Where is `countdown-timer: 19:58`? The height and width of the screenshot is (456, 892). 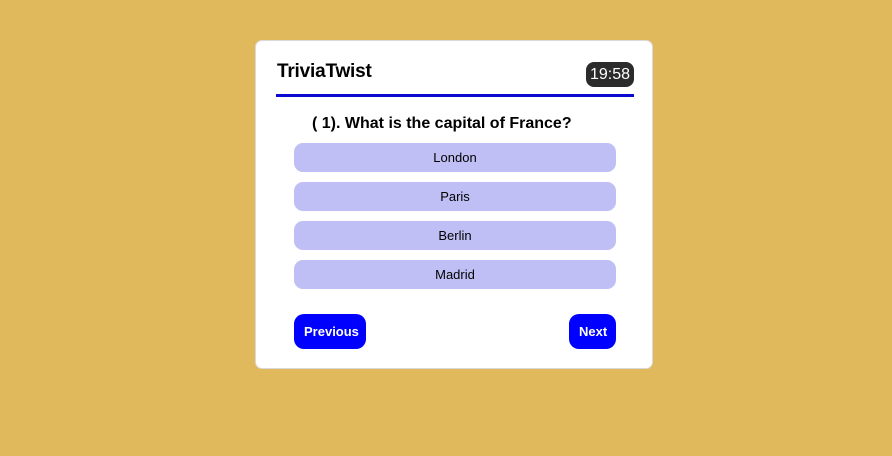 countdown-timer: 19:58 is located at coordinates (609, 74).